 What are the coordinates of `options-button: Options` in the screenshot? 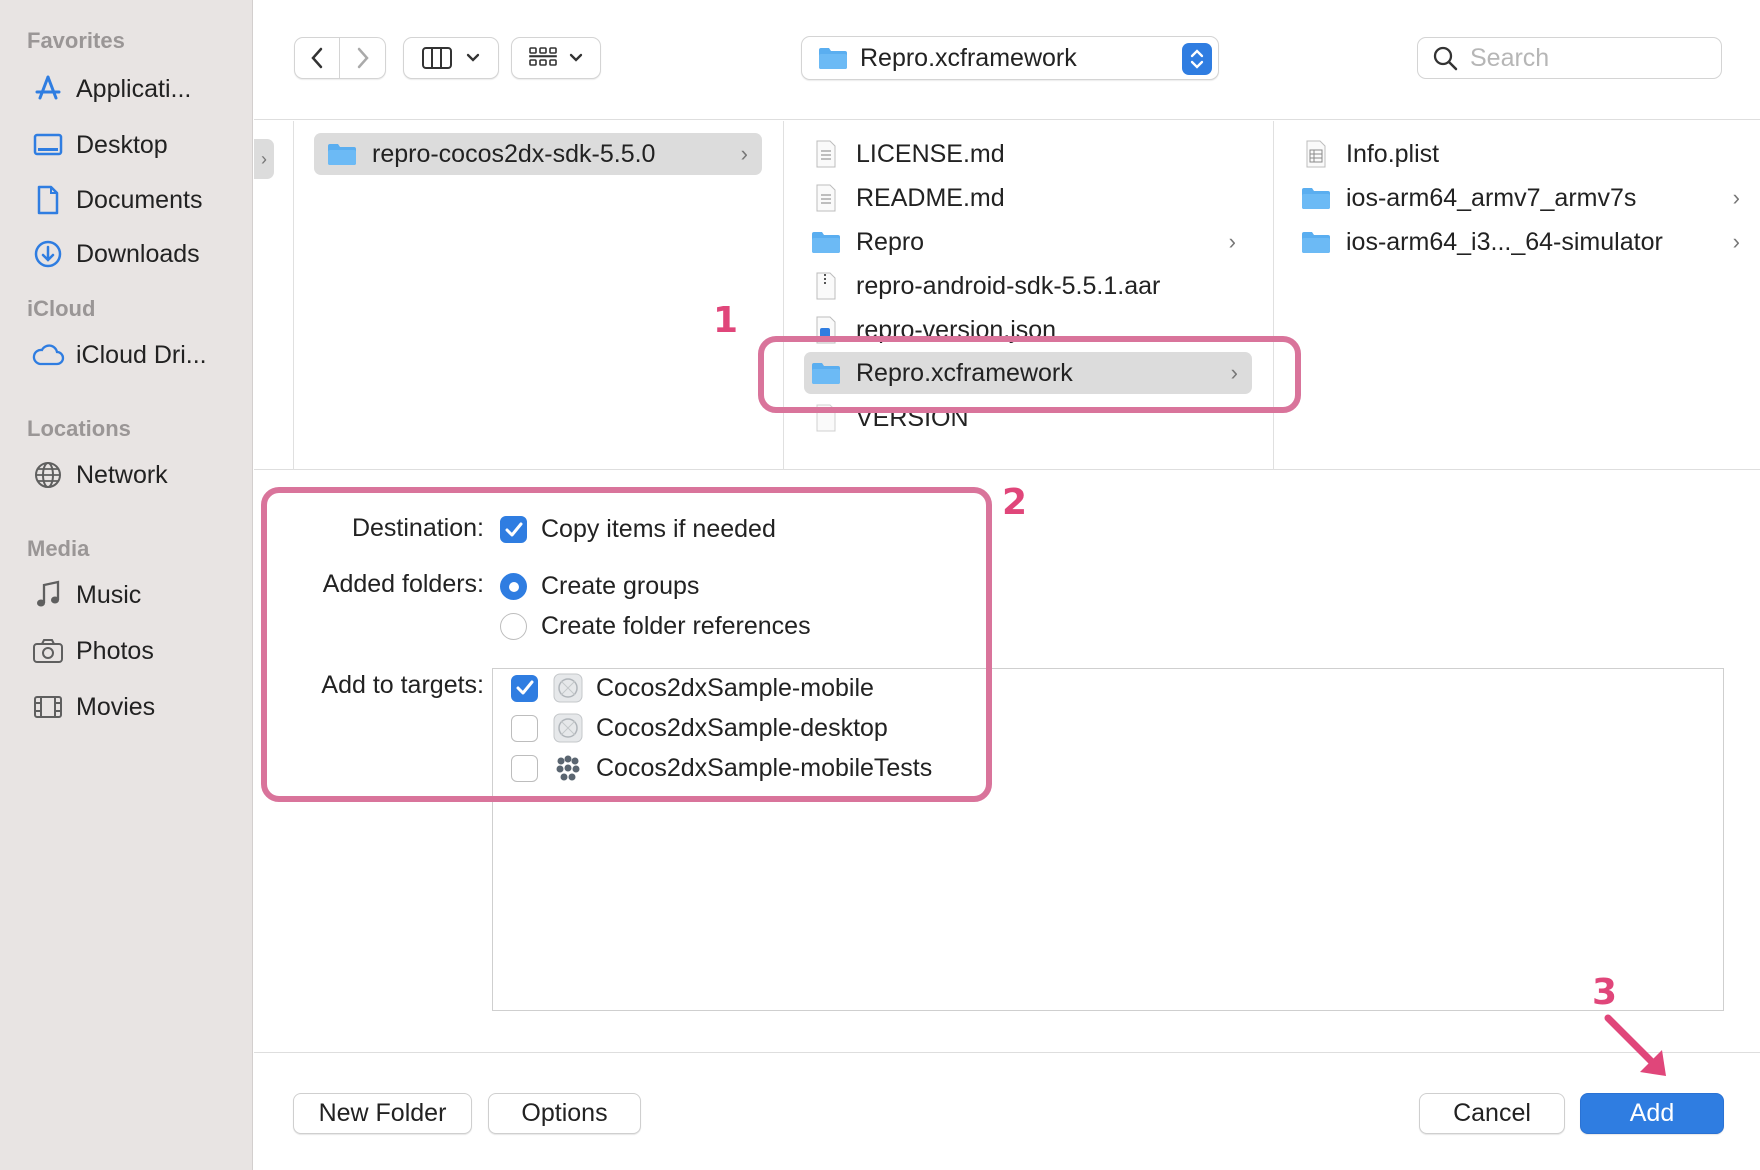 It's located at (564, 1113).